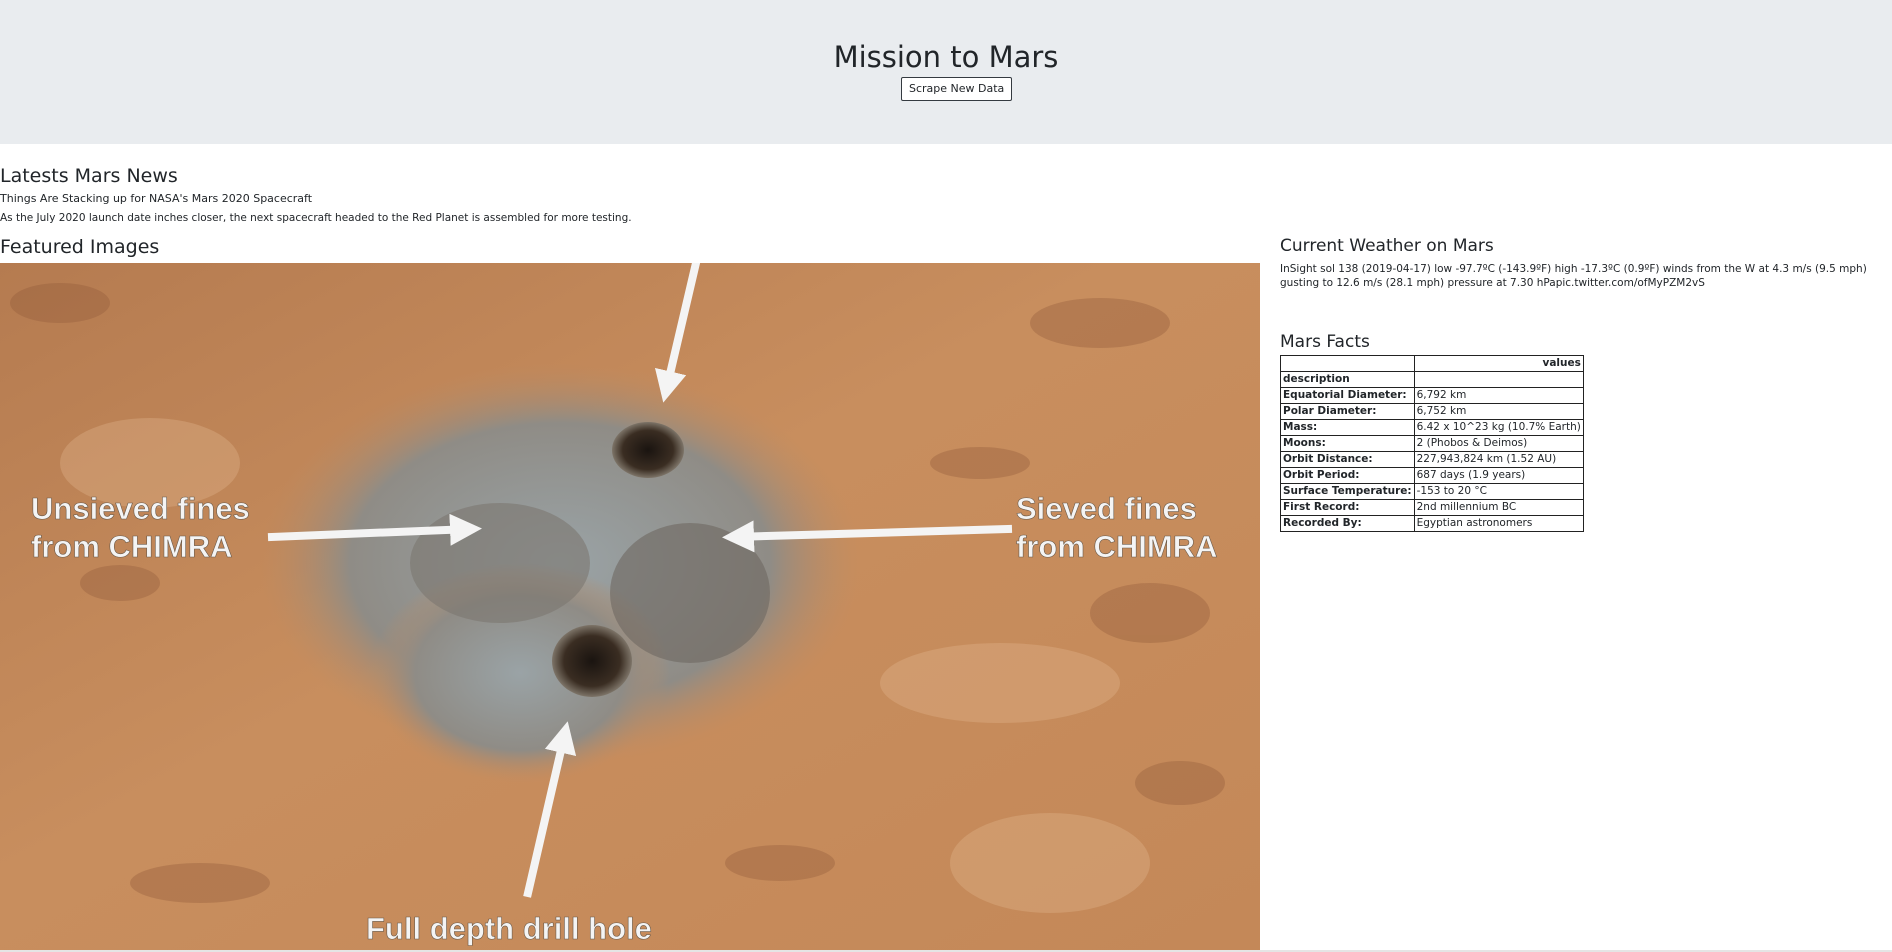  Describe the element at coordinates (1498, 379) in the screenshot. I see `table-index-empty` at that location.